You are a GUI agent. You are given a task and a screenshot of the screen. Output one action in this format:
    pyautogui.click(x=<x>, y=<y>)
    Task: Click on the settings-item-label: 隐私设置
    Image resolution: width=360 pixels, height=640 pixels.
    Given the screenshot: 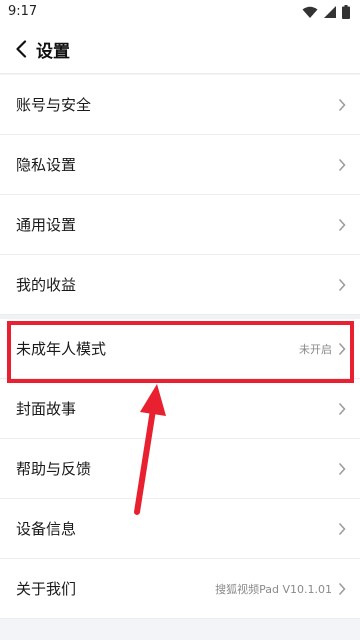 What is the action you would take?
    pyautogui.click(x=46, y=165)
    